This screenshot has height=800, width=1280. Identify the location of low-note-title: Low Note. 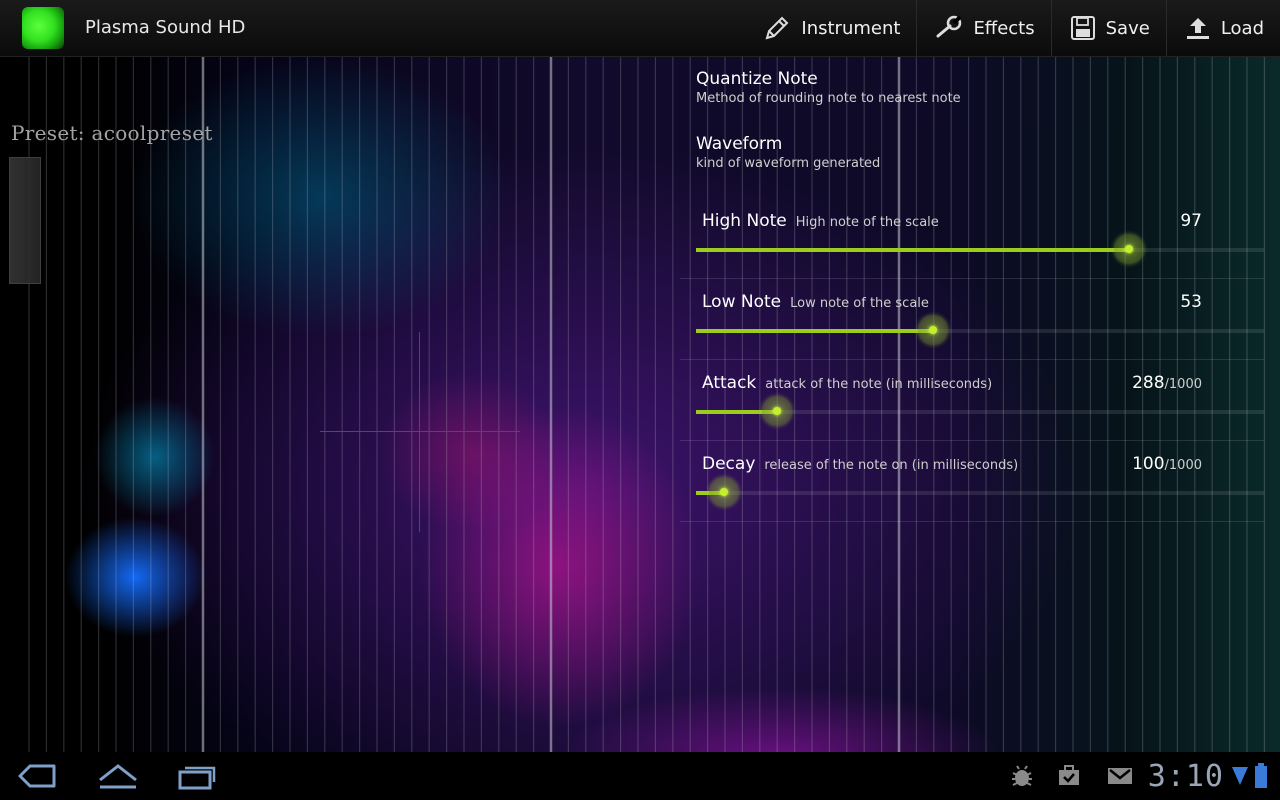
(742, 302).